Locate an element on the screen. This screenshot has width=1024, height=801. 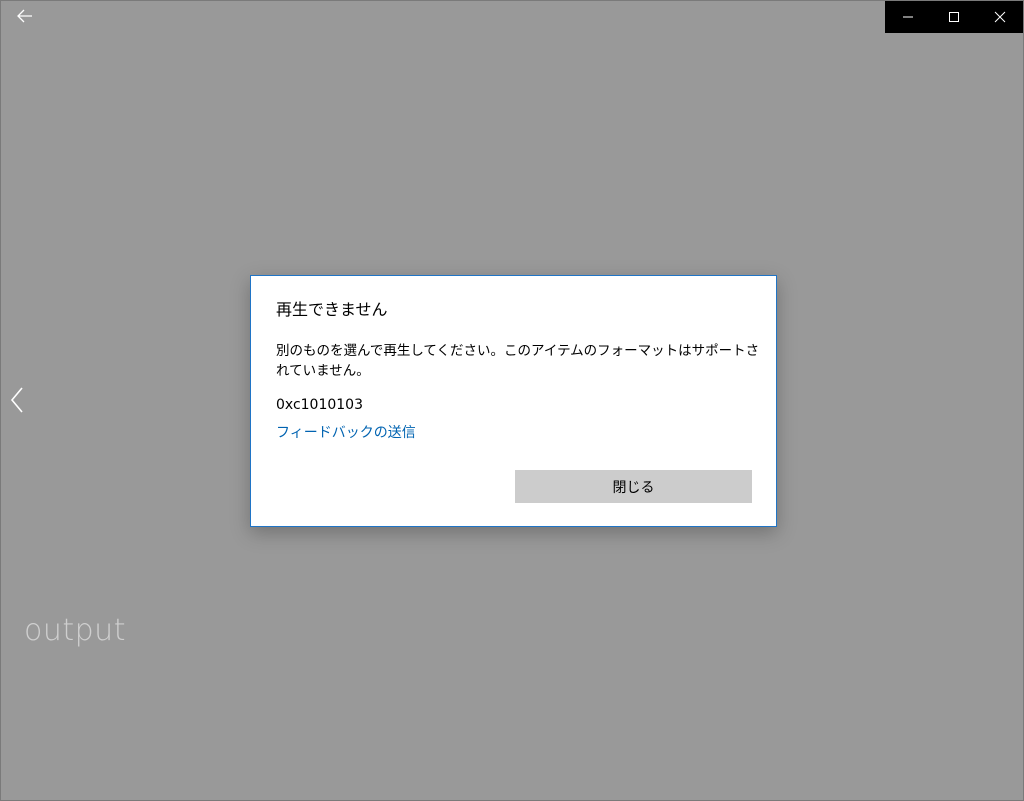
maximize-button is located at coordinates (954, 17).